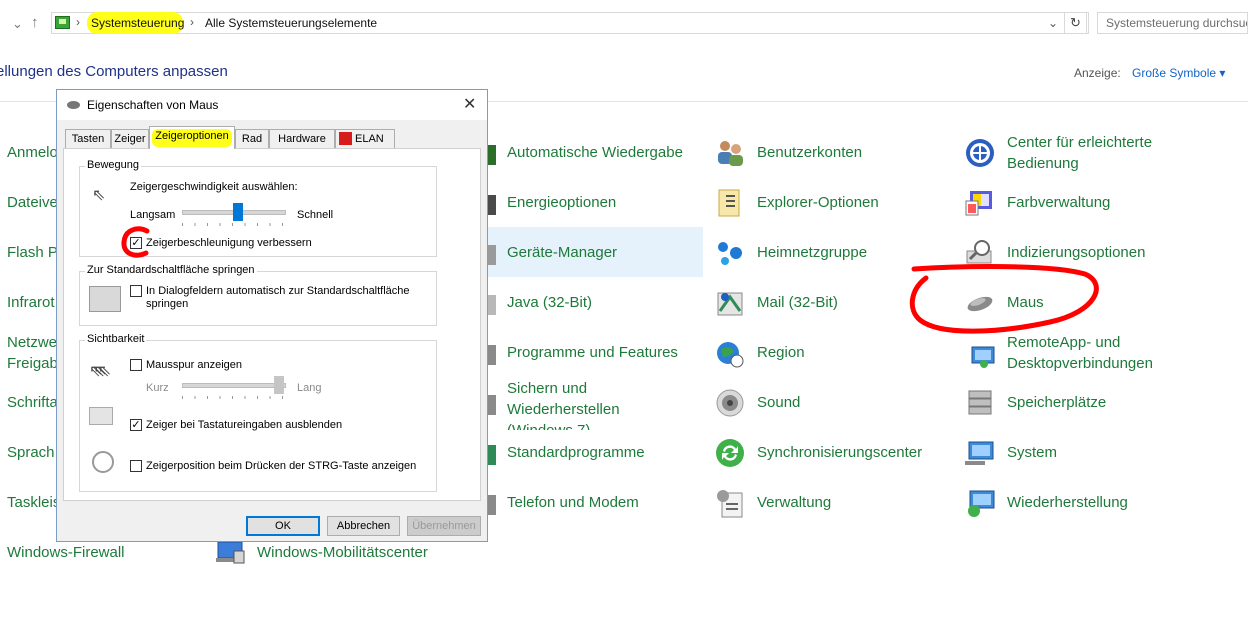  What do you see at coordinates (66, 552) in the screenshot?
I see `item-windows-firewall: Windows-Firewall` at bounding box center [66, 552].